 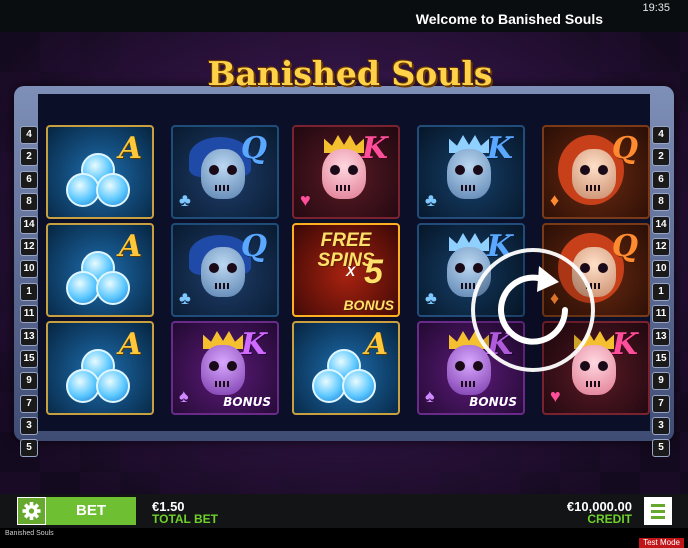 I want to click on payline-badge-right: 13, so click(x=661, y=336).